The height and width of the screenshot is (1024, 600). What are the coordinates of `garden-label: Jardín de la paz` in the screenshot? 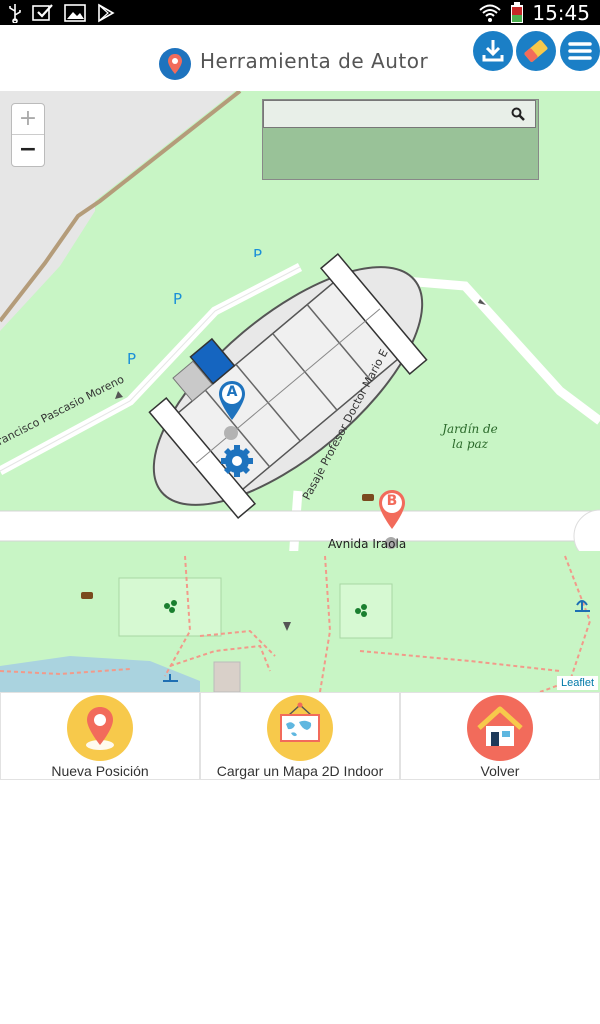 It's located at (470, 437).